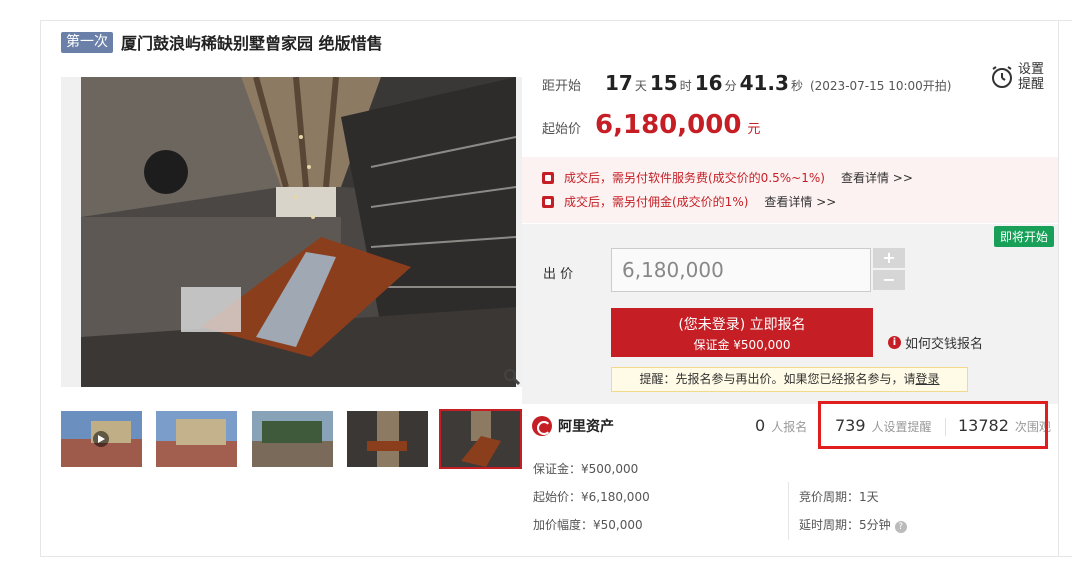 This screenshot has width=1072, height=568. I want to click on right-panel-edge, so click(1065, 288).